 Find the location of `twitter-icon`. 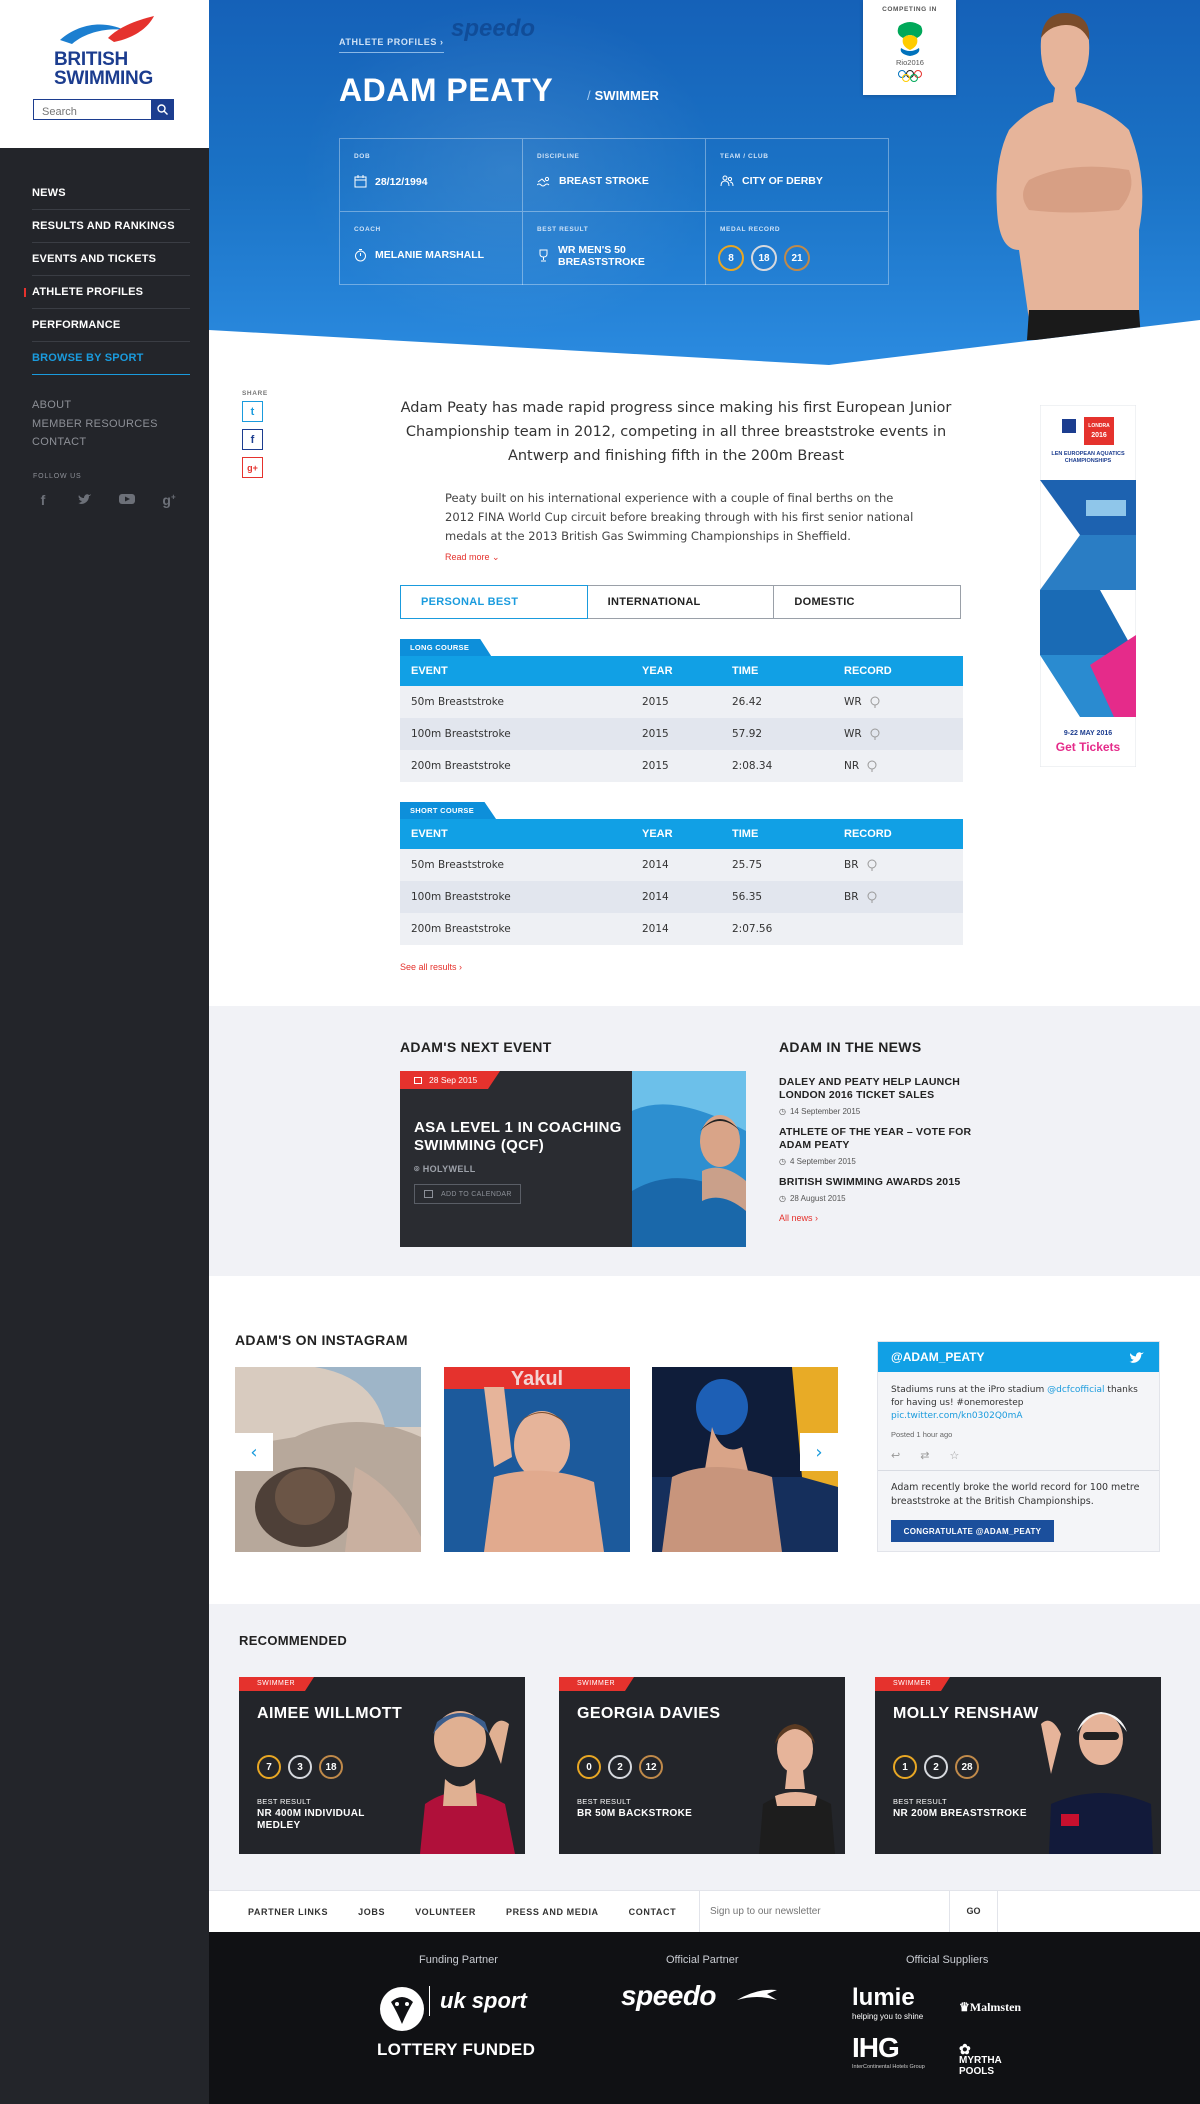

twitter-icon is located at coordinates (85, 500).